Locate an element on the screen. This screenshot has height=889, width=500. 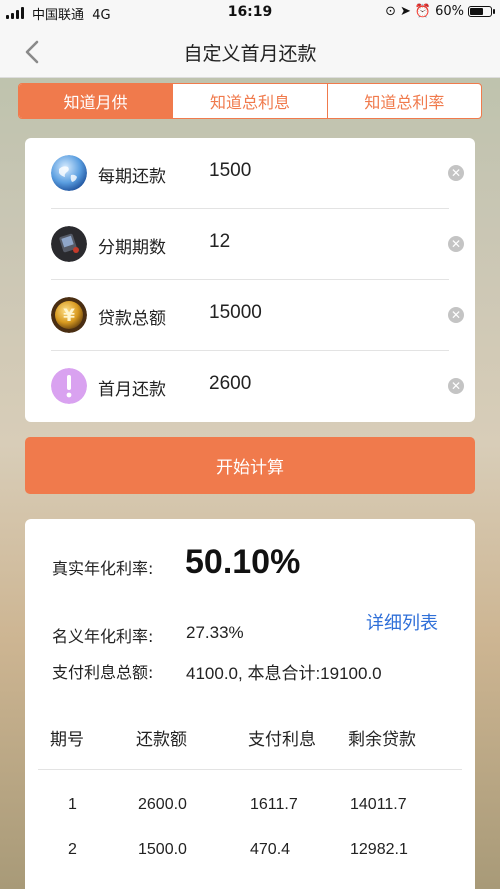
nominal-rate-label: 名义年化利率: is located at coordinates (103, 636).